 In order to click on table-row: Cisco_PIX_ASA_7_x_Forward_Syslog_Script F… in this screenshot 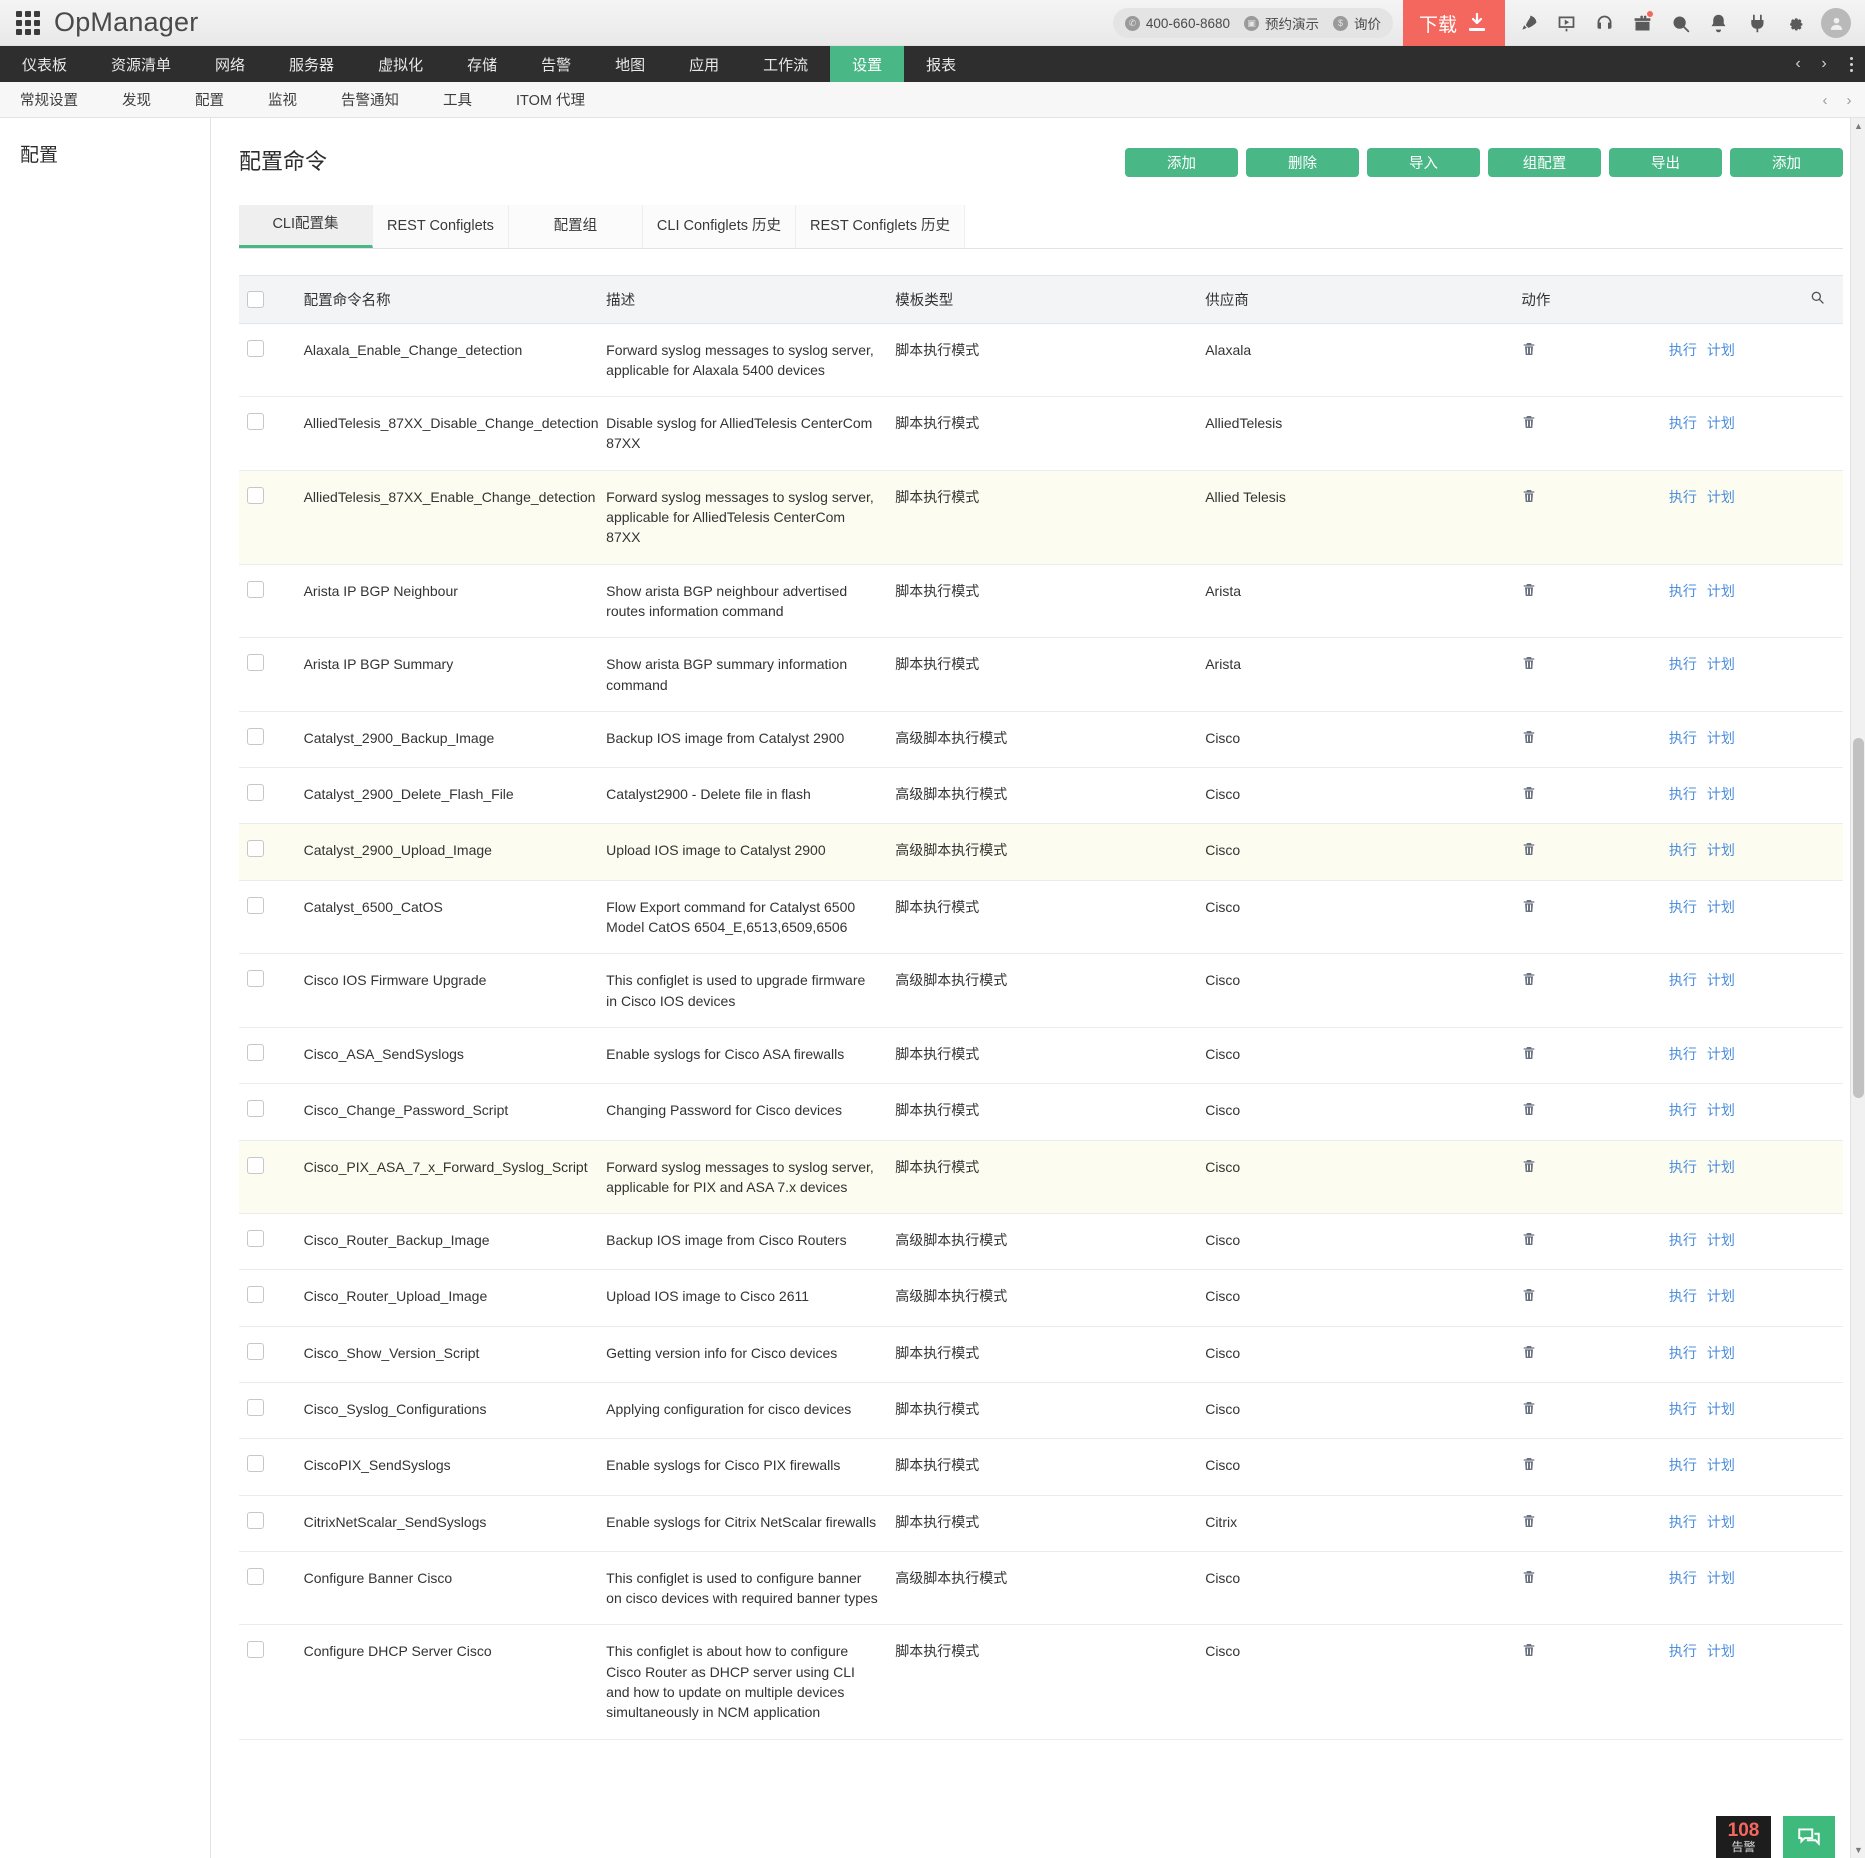, I will do `click(1041, 1177)`.